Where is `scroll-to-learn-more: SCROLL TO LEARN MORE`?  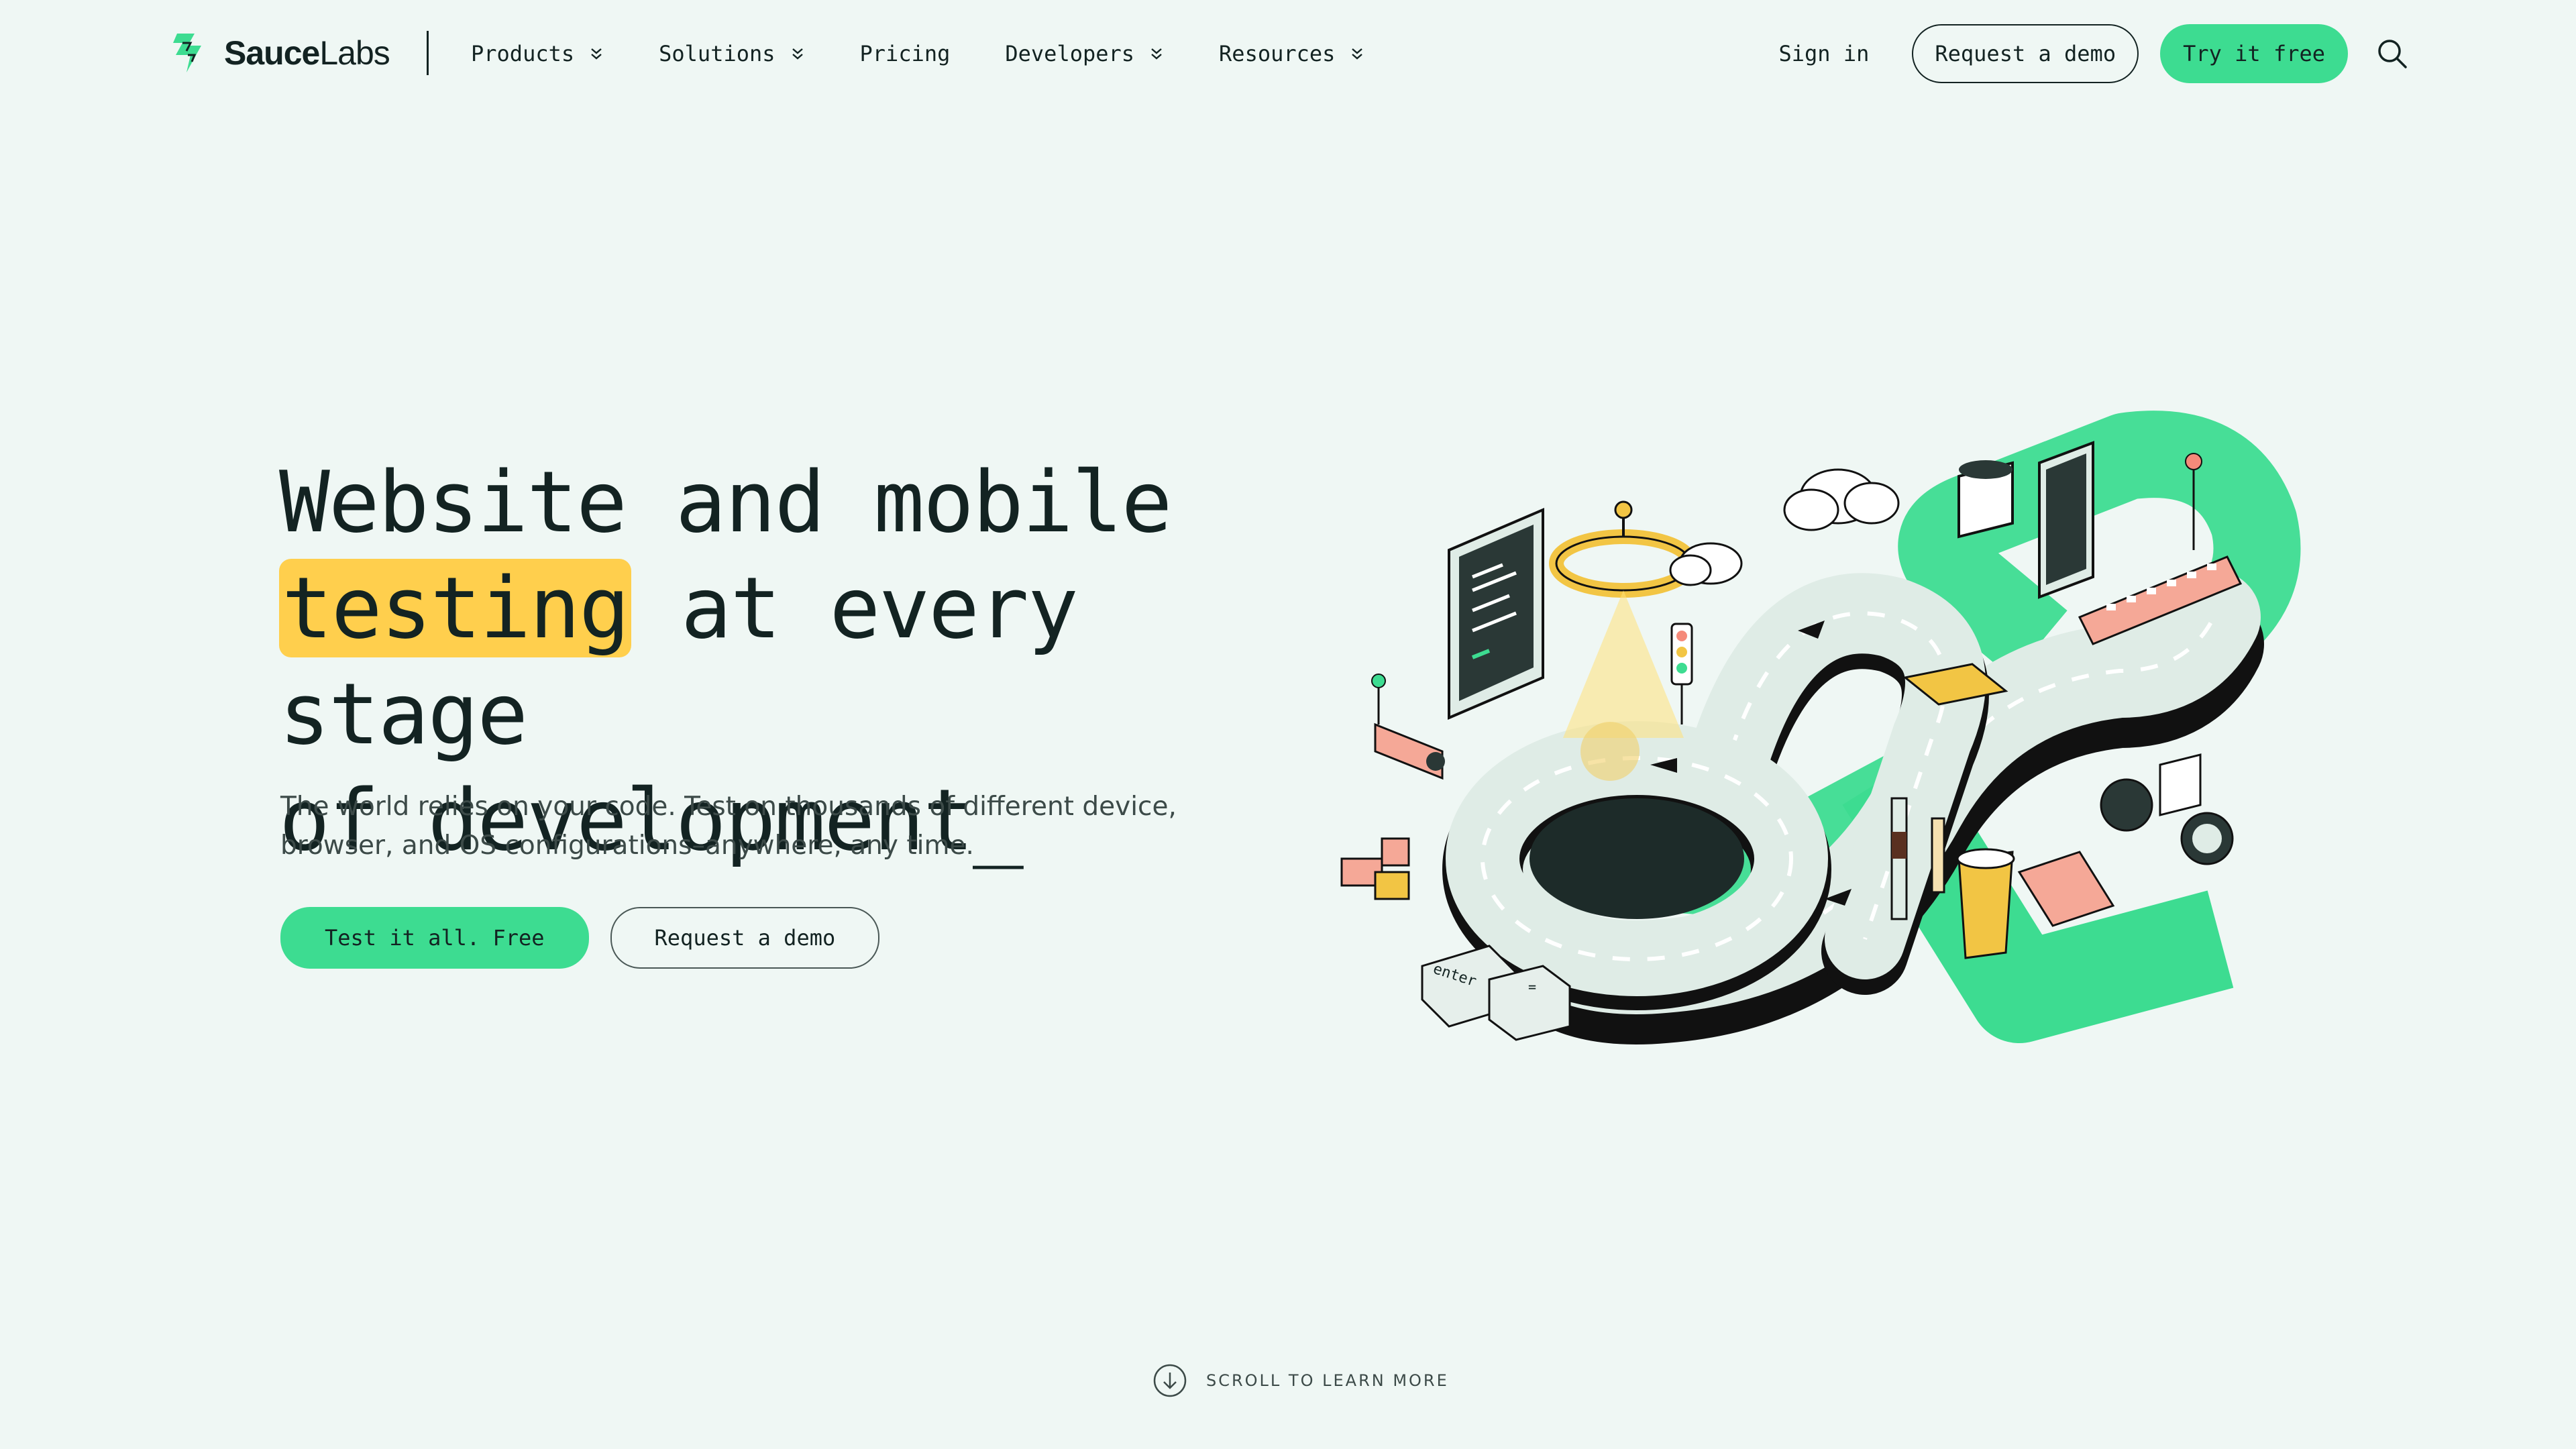 scroll-to-learn-more: SCROLL TO LEARN MORE is located at coordinates (1300, 1380).